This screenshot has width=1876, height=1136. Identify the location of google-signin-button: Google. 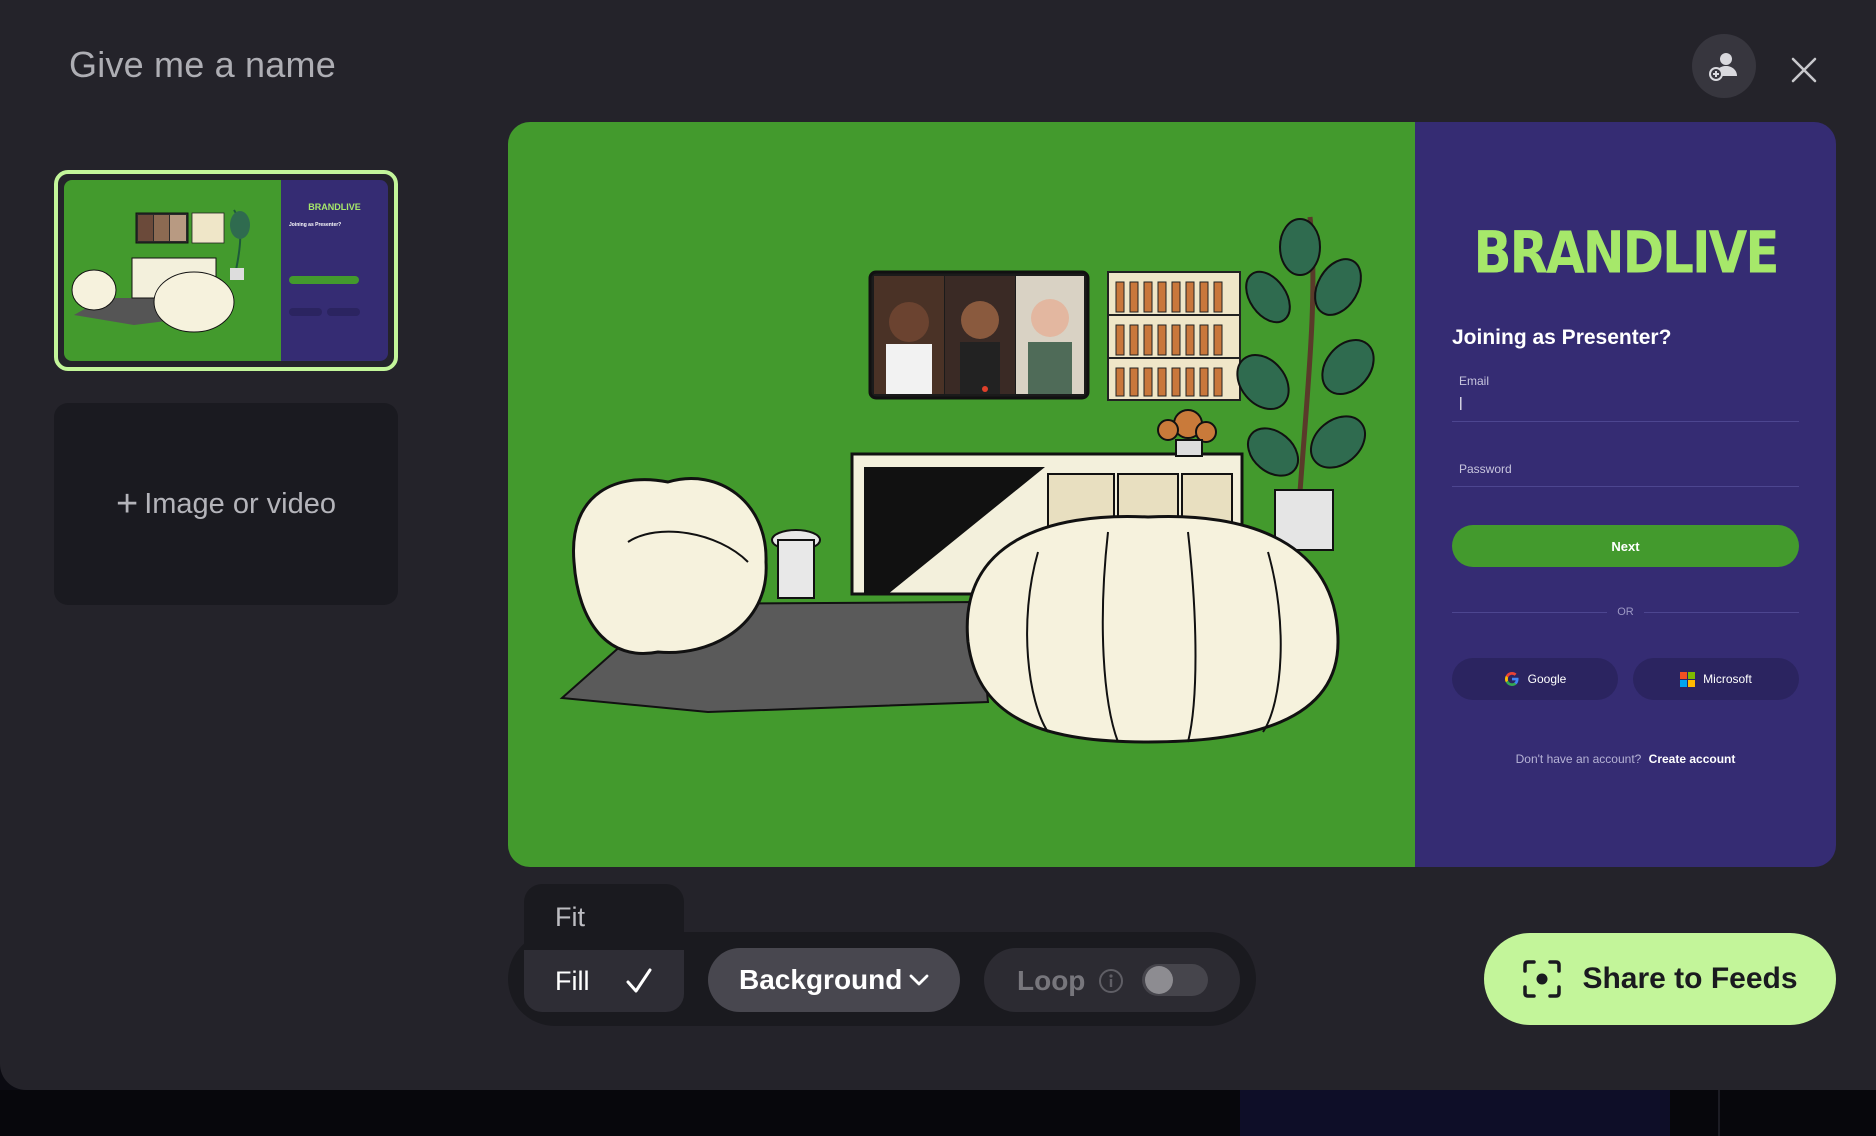
(1535, 679).